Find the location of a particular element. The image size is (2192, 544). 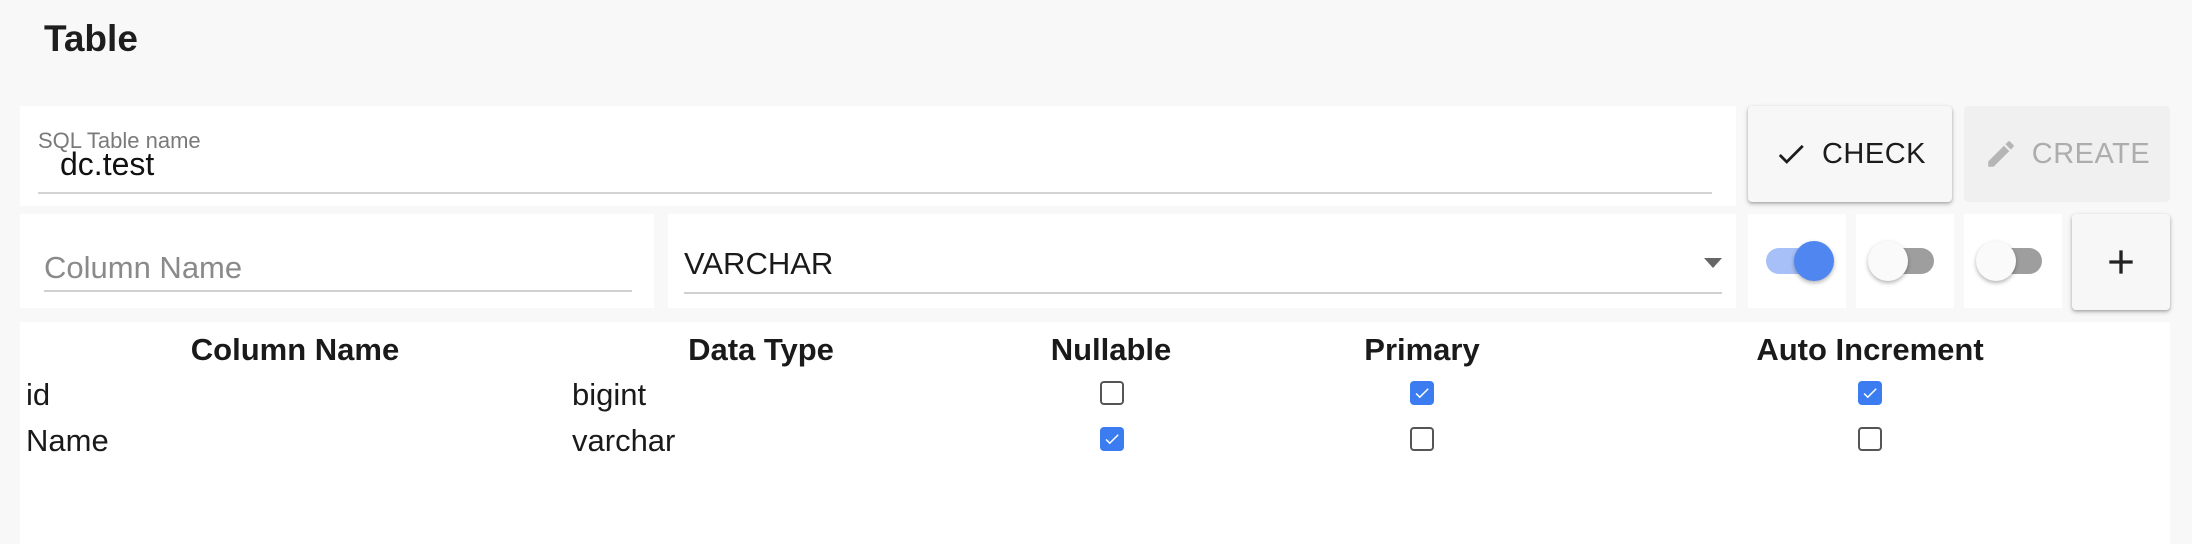

add-column-button is located at coordinates (2121, 262).